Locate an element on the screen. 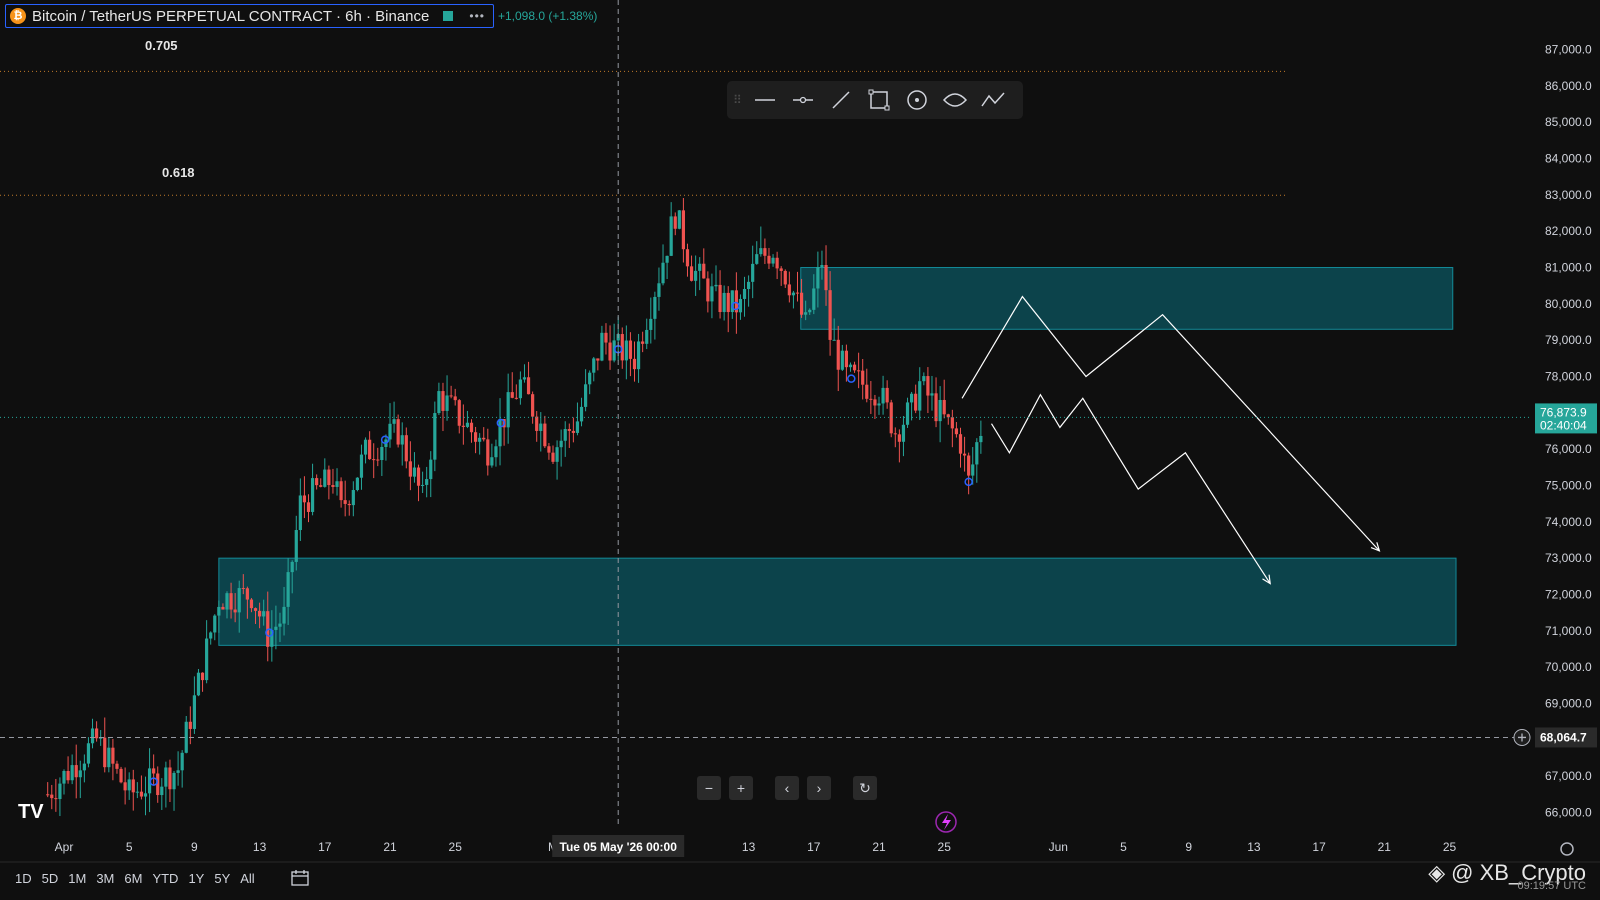 This screenshot has height=900, width=1600. timeframe-1y: 1Y is located at coordinates (196, 878).